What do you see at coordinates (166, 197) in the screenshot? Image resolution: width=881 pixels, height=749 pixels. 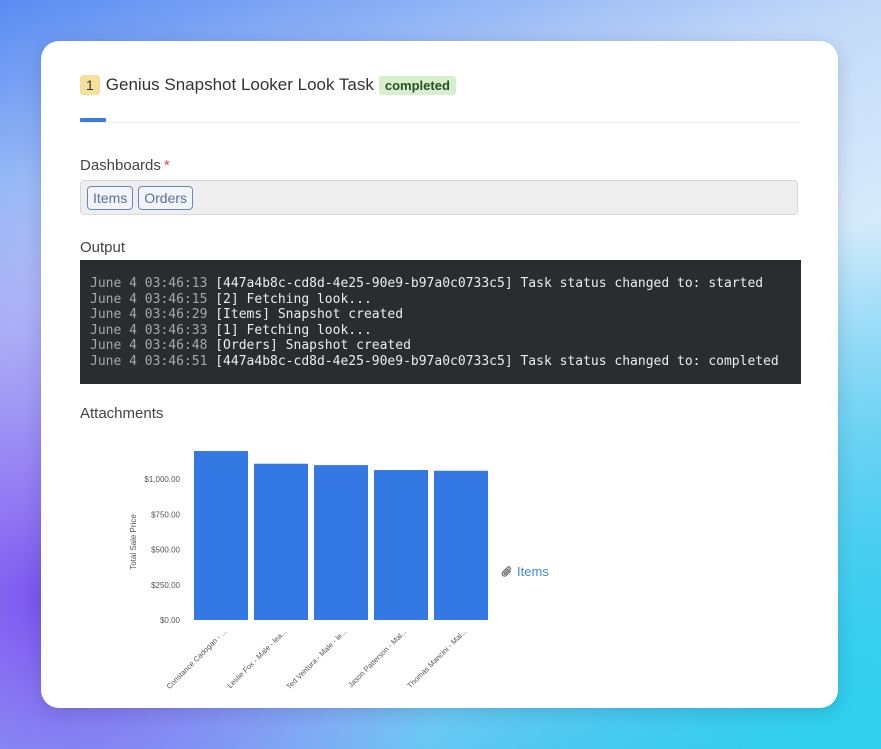 I see `dashboard-chip-orders: Orders` at bounding box center [166, 197].